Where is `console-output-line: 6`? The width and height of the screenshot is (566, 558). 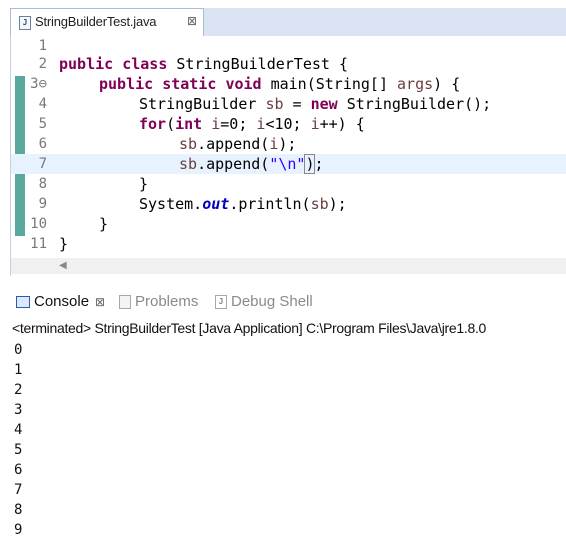
console-output-line: 6 is located at coordinates (18, 470).